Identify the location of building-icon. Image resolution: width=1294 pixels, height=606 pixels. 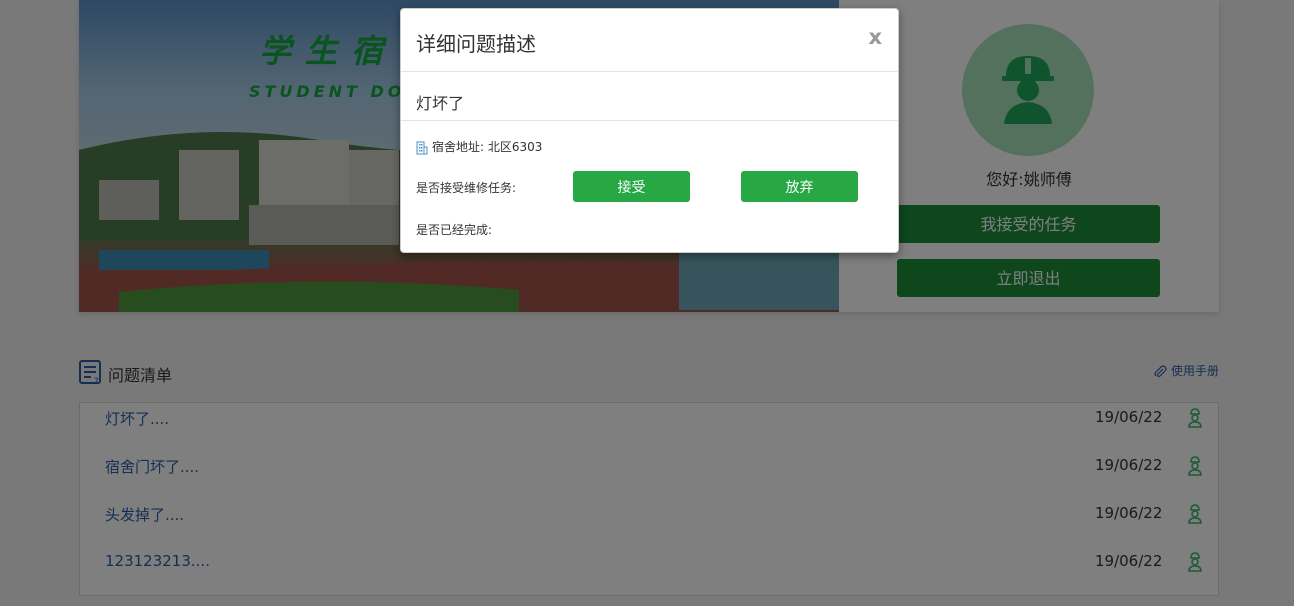
(422, 147).